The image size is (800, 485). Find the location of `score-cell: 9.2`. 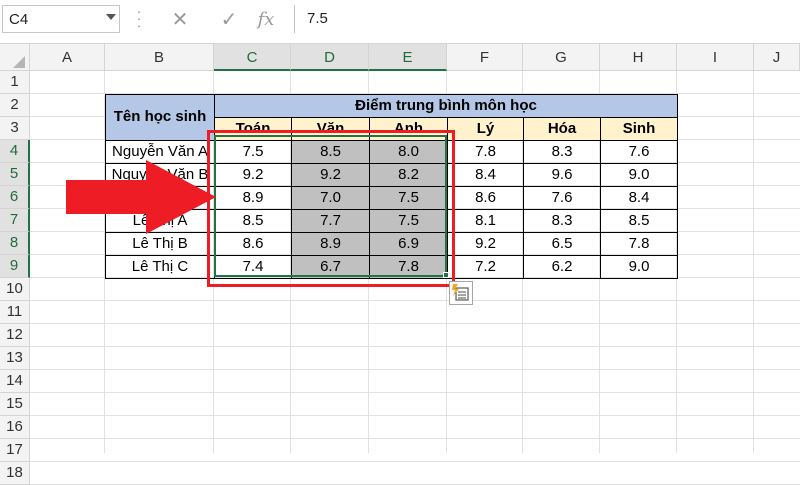

score-cell: 9.2 is located at coordinates (485, 244).